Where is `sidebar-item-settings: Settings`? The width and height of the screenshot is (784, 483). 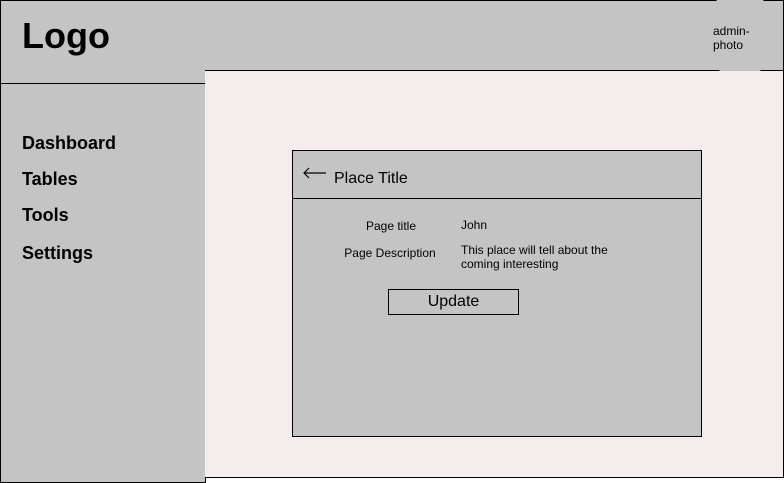 sidebar-item-settings: Settings is located at coordinates (57, 253).